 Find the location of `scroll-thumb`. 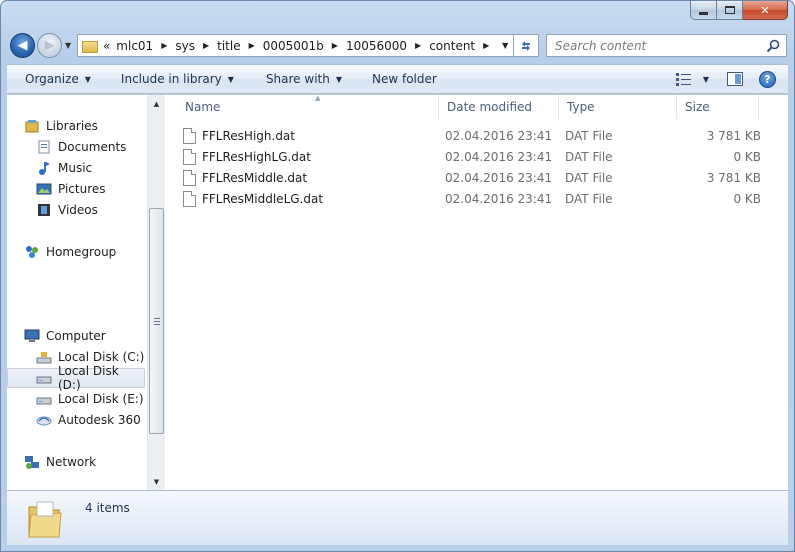

scroll-thumb is located at coordinates (156, 321).